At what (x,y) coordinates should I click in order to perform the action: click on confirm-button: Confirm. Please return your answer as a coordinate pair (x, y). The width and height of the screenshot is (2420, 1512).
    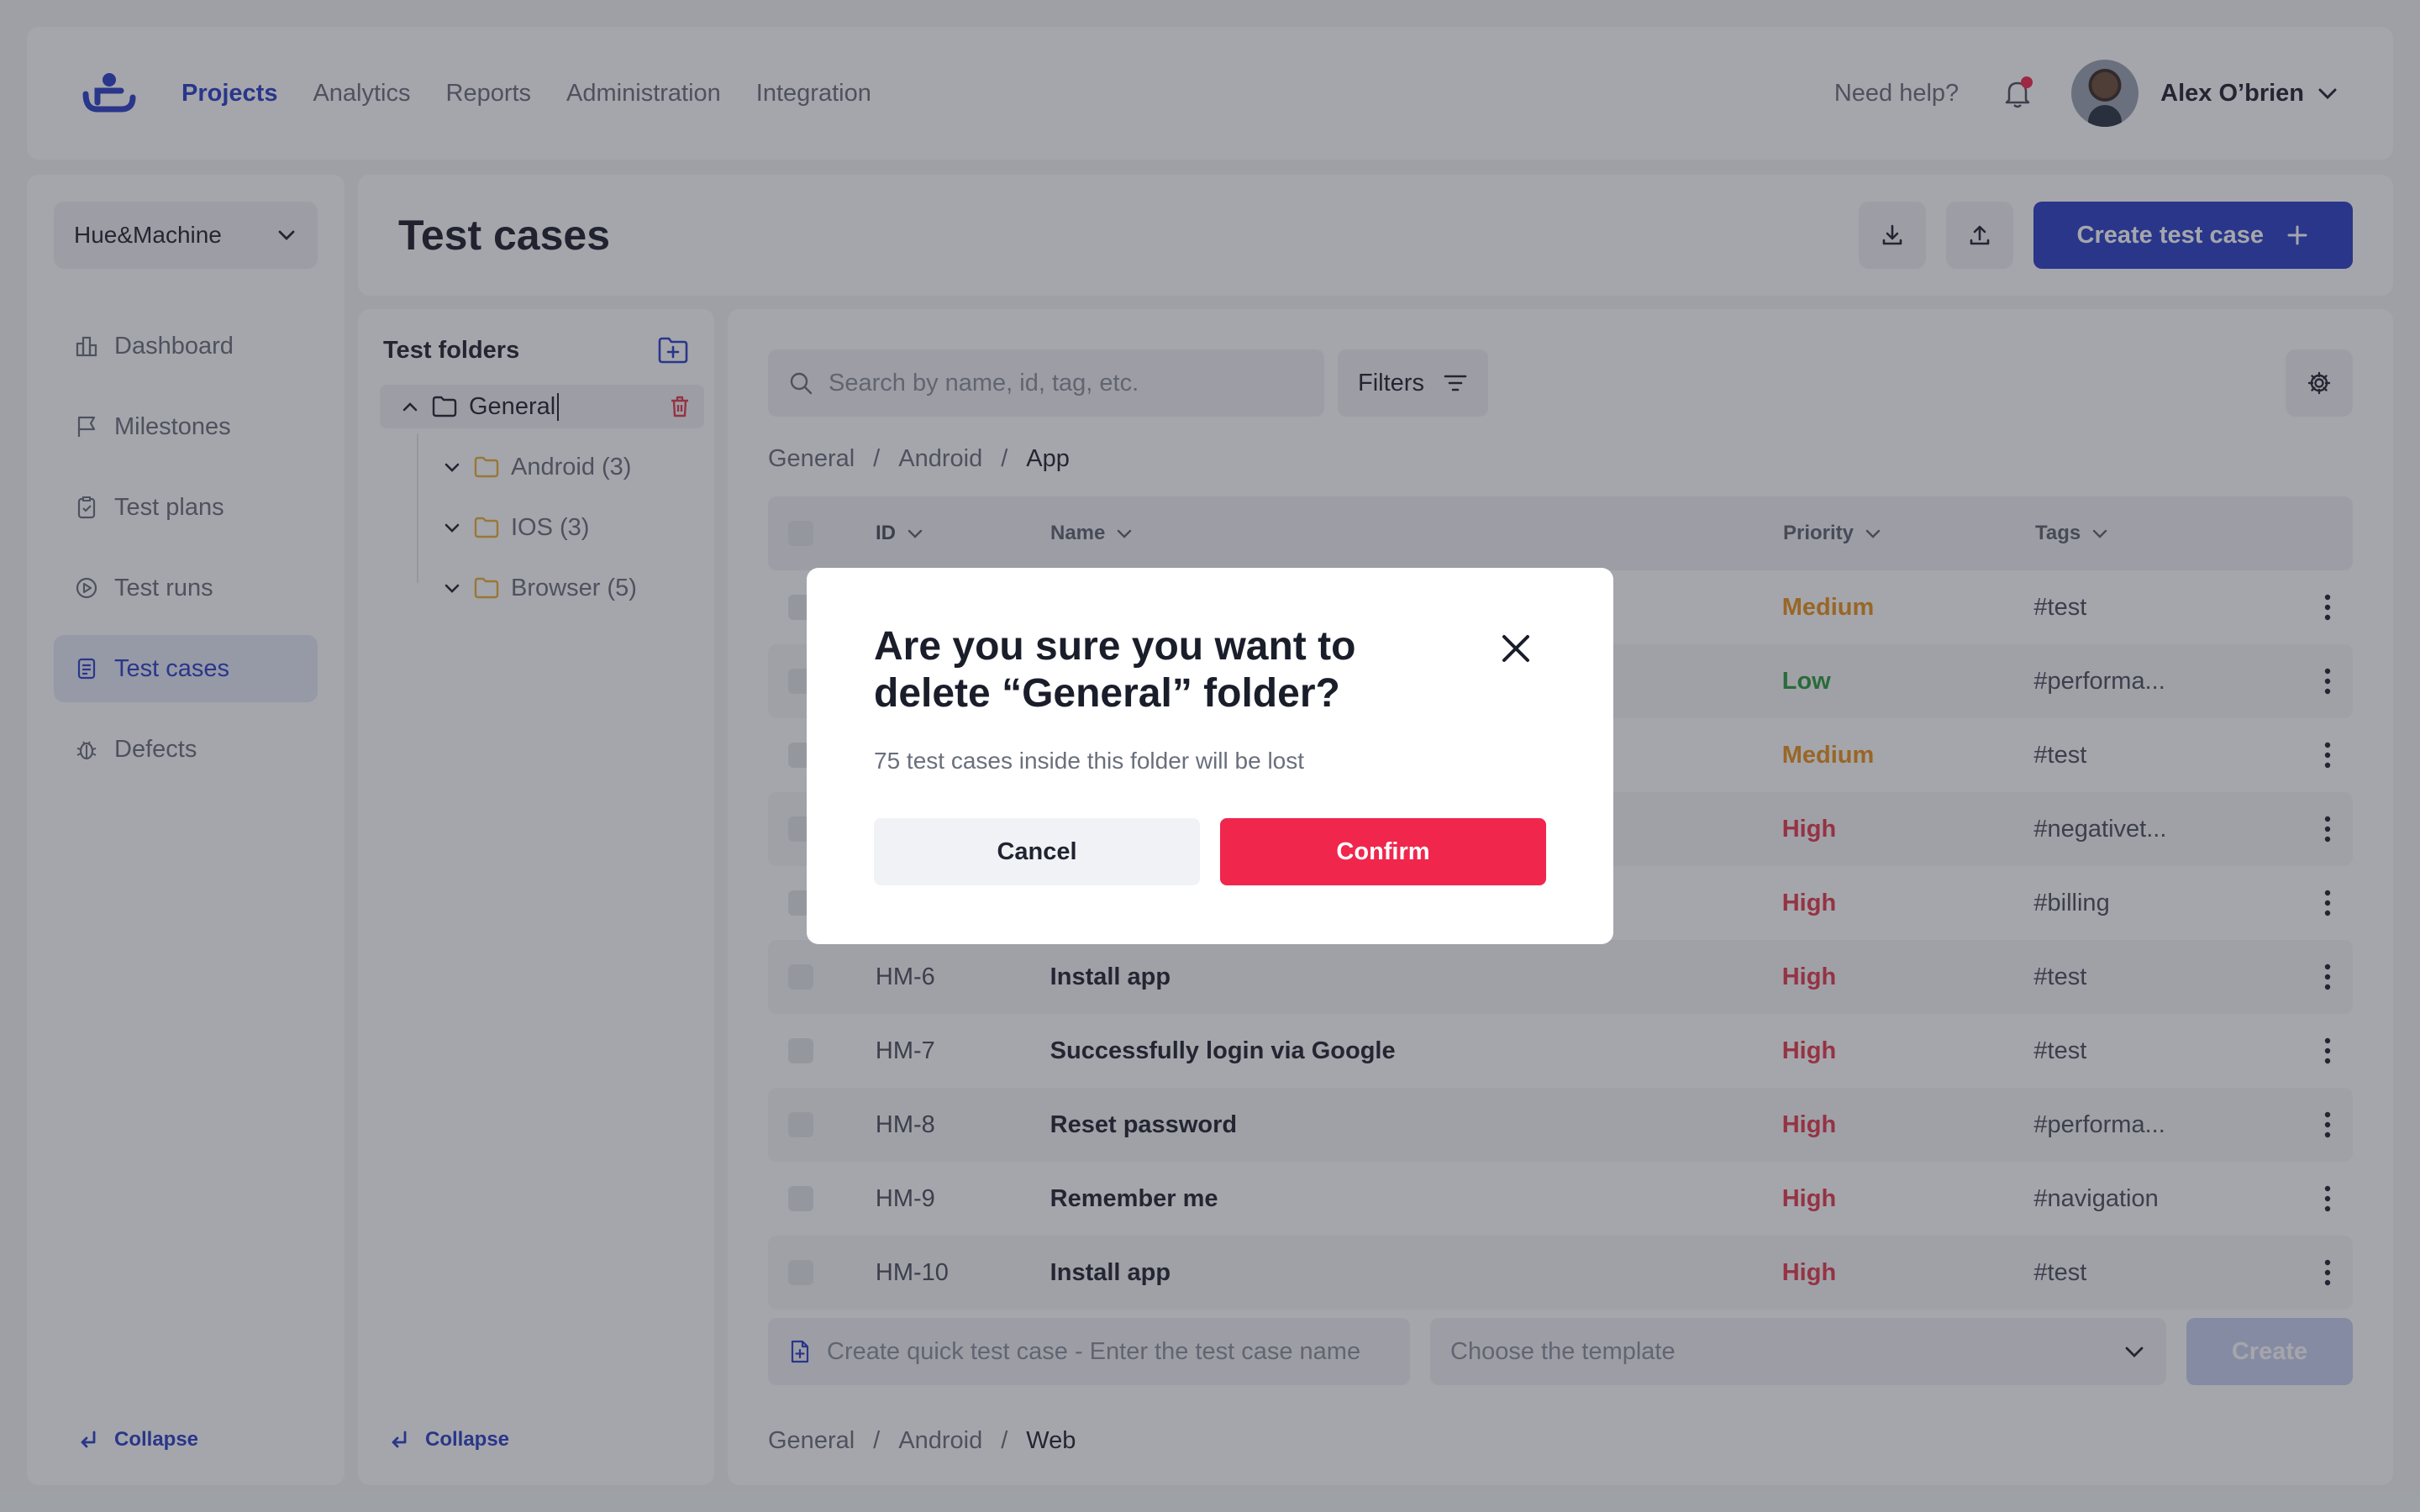
    Looking at the image, I should click on (1383, 851).